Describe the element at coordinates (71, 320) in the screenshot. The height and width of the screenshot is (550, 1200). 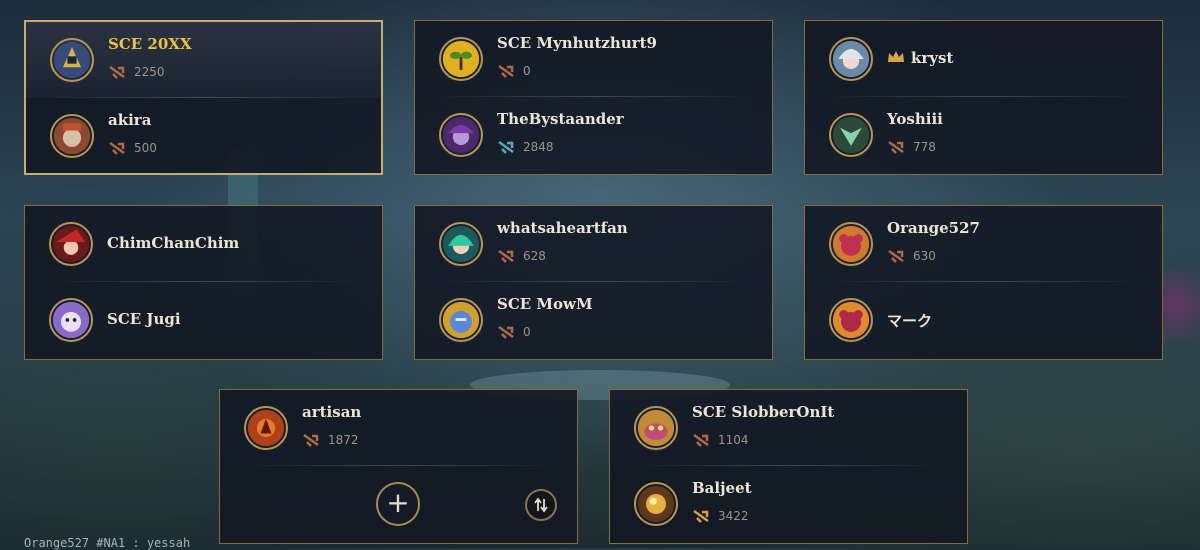
I see `purple-creature-avatar` at that location.